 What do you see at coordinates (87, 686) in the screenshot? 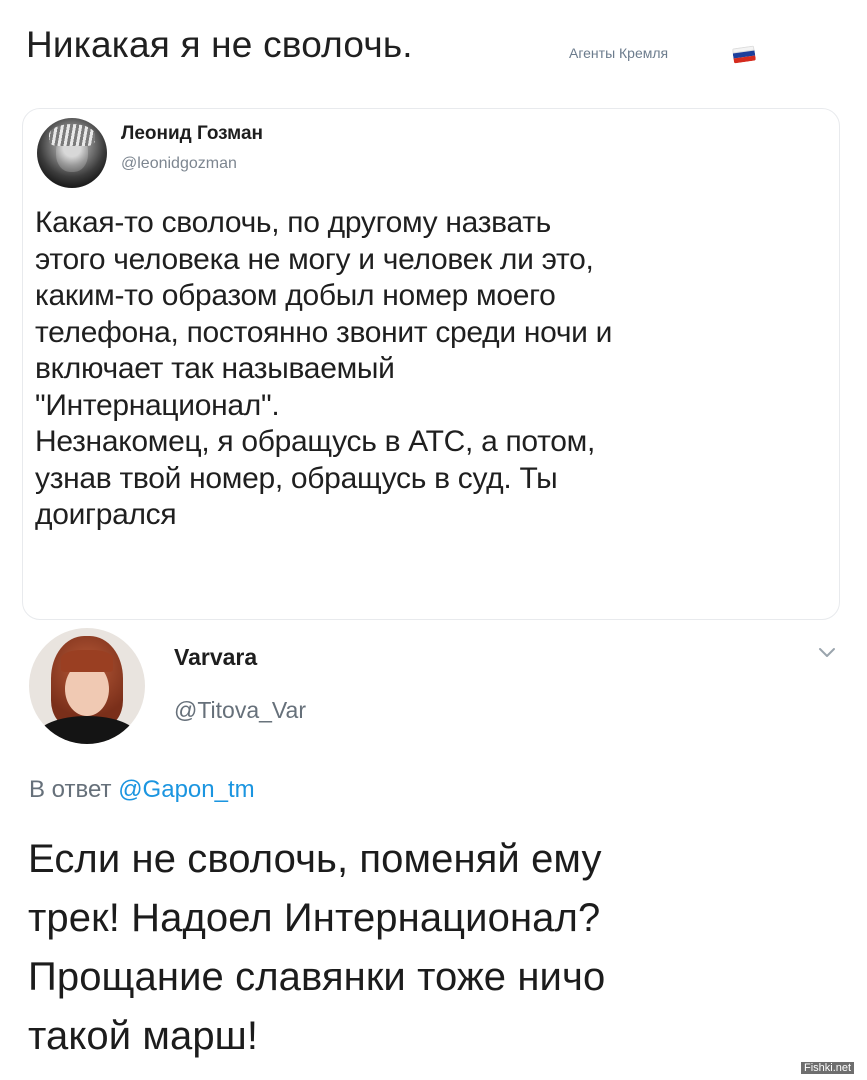
I see `reply-avatar` at bounding box center [87, 686].